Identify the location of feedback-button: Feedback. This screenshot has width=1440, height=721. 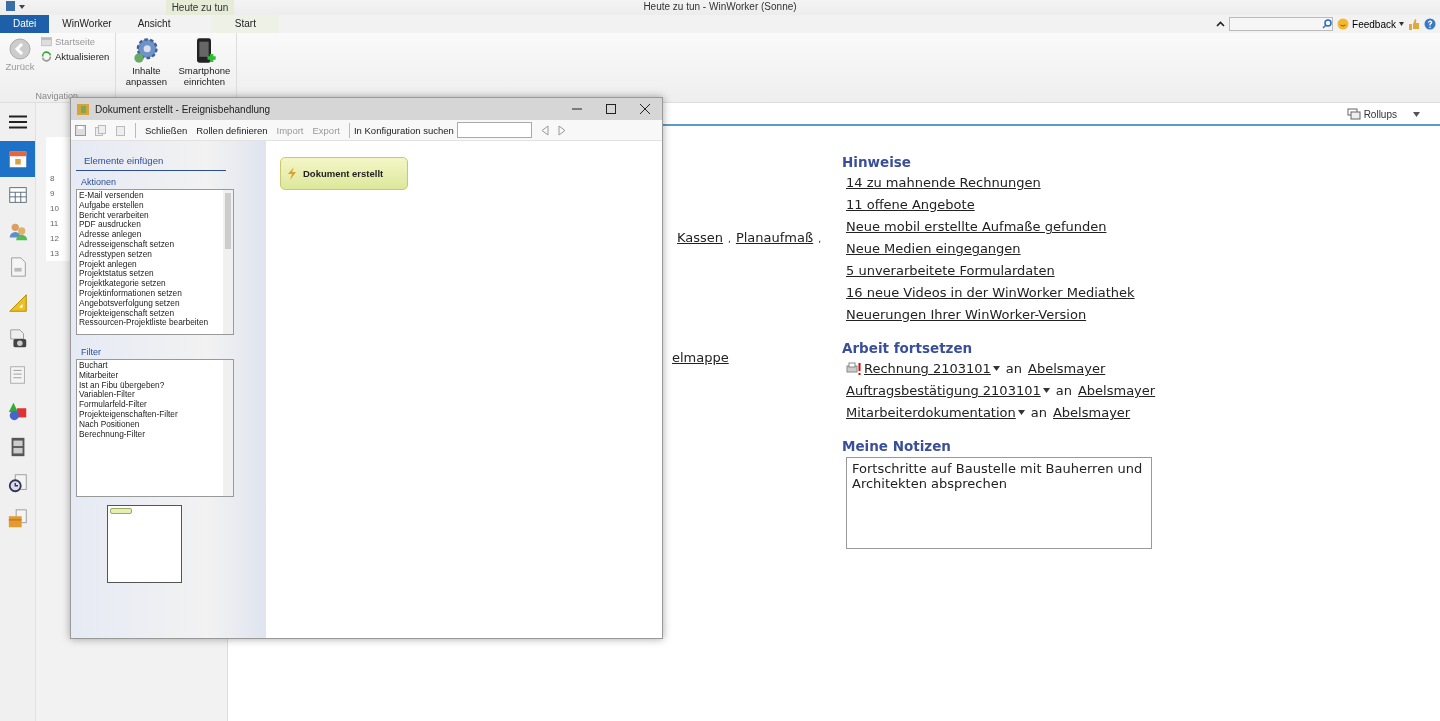
(1370, 24).